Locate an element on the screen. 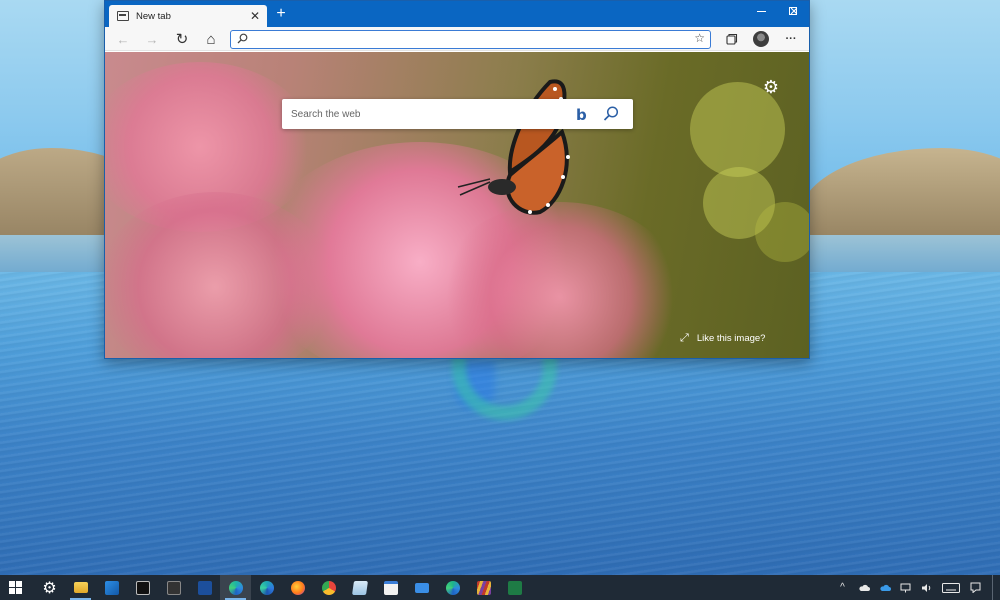  search-submit-icon is located at coordinates (611, 114).